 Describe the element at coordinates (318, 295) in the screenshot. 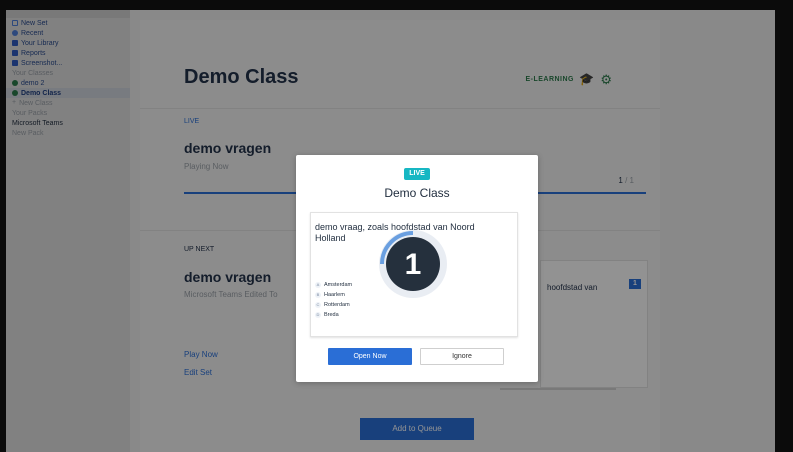

I see `answer-key: B` at that location.